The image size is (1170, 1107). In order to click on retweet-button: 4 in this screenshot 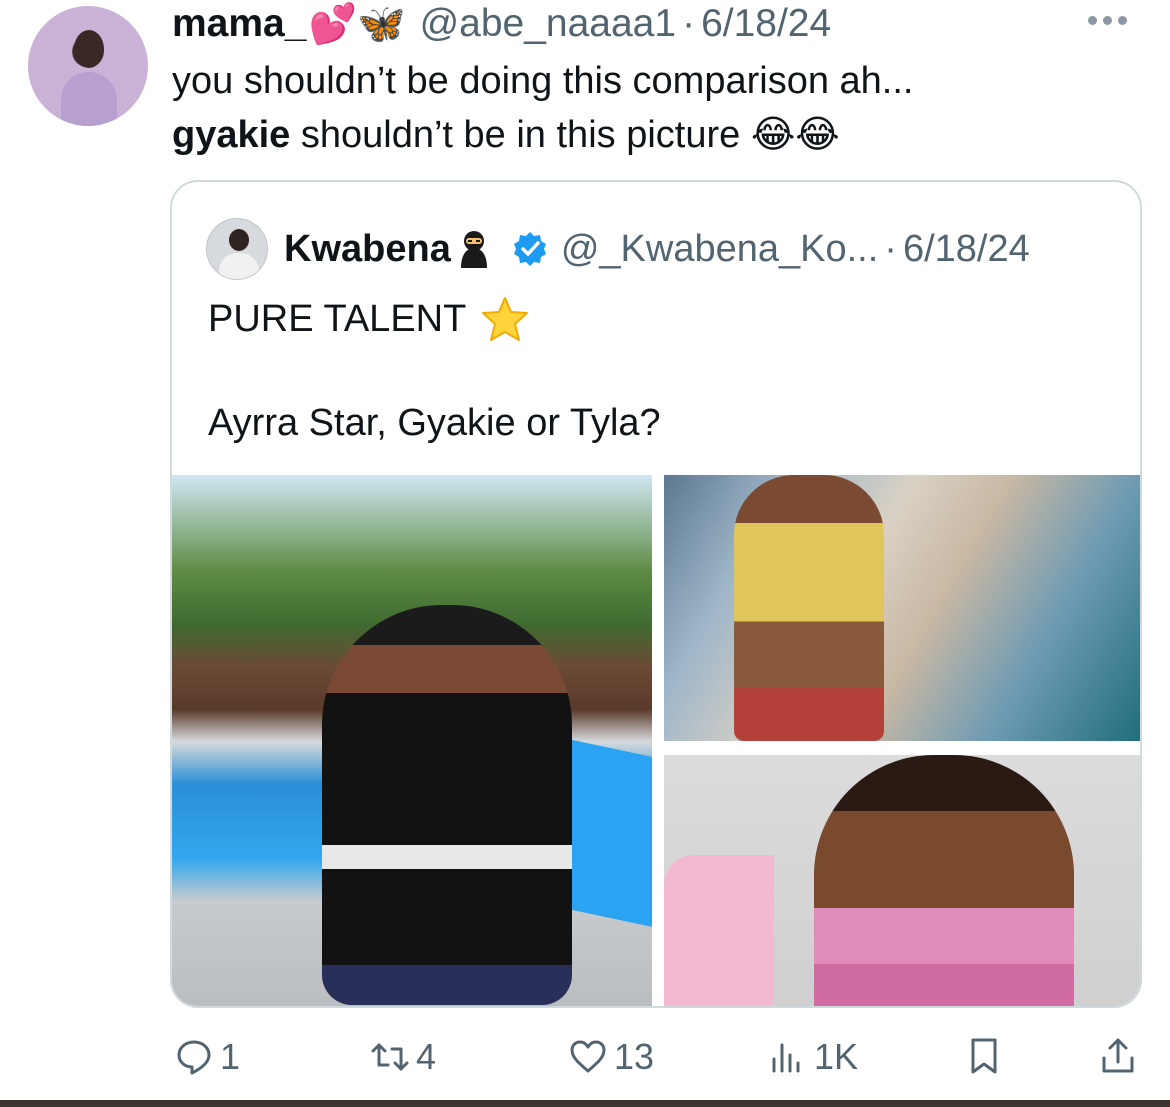, I will do `click(403, 1057)`.